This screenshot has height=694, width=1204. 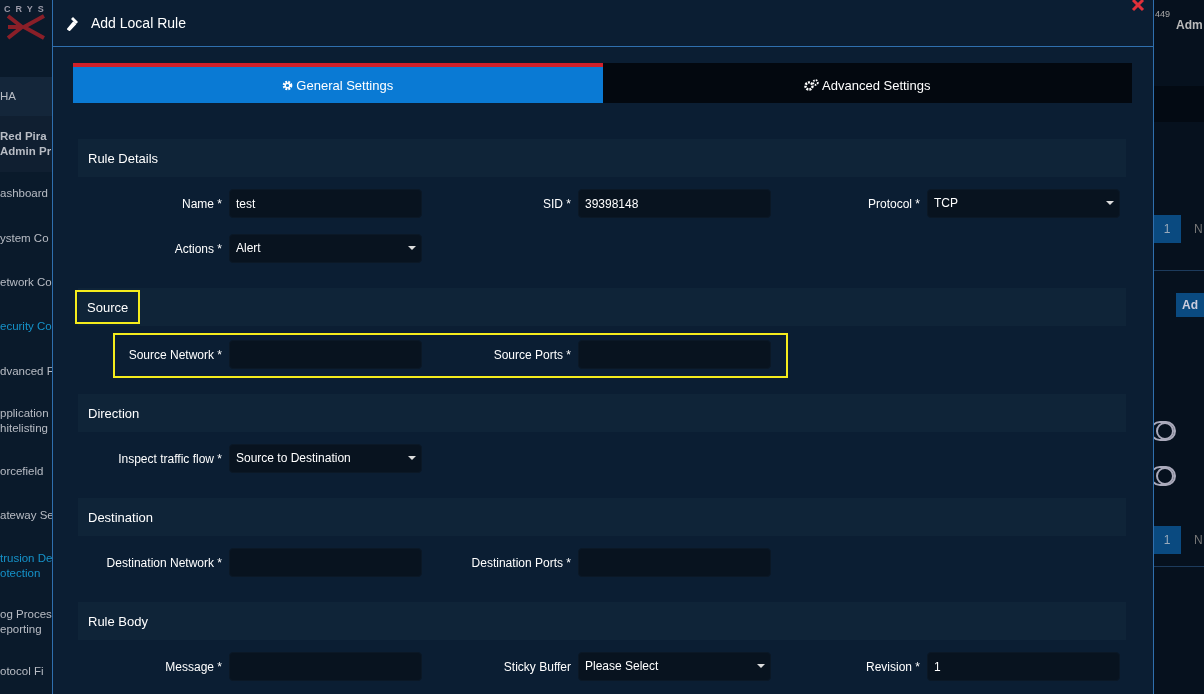 What do you see at coordinates (325, 458) in the screenshot?
I see `dropdown: Source to Destination` at bounding box center [325, 458].